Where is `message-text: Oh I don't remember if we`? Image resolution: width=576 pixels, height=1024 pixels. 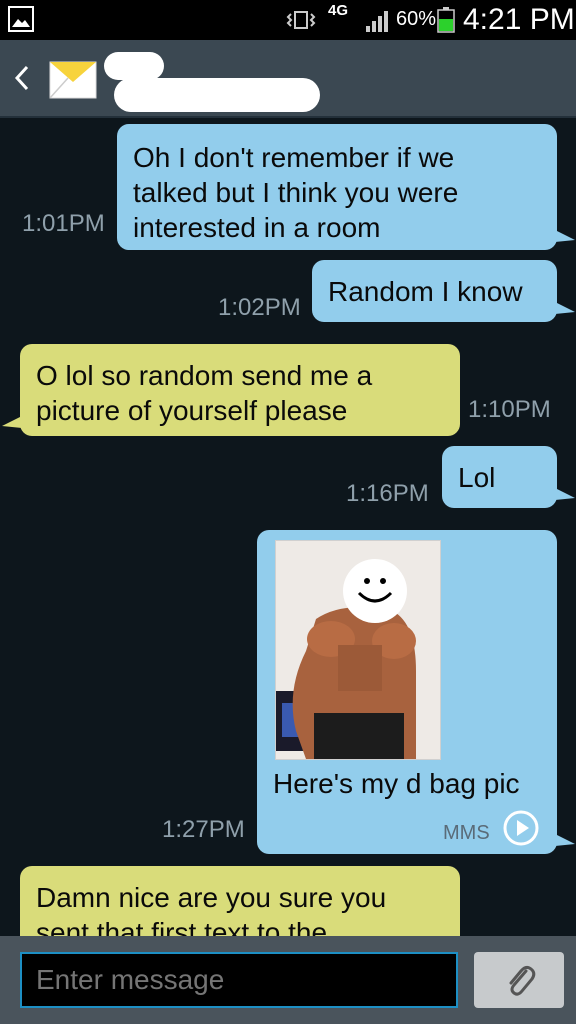
message-text: Oh I don't remember if we is located at coordinates (294, 157).